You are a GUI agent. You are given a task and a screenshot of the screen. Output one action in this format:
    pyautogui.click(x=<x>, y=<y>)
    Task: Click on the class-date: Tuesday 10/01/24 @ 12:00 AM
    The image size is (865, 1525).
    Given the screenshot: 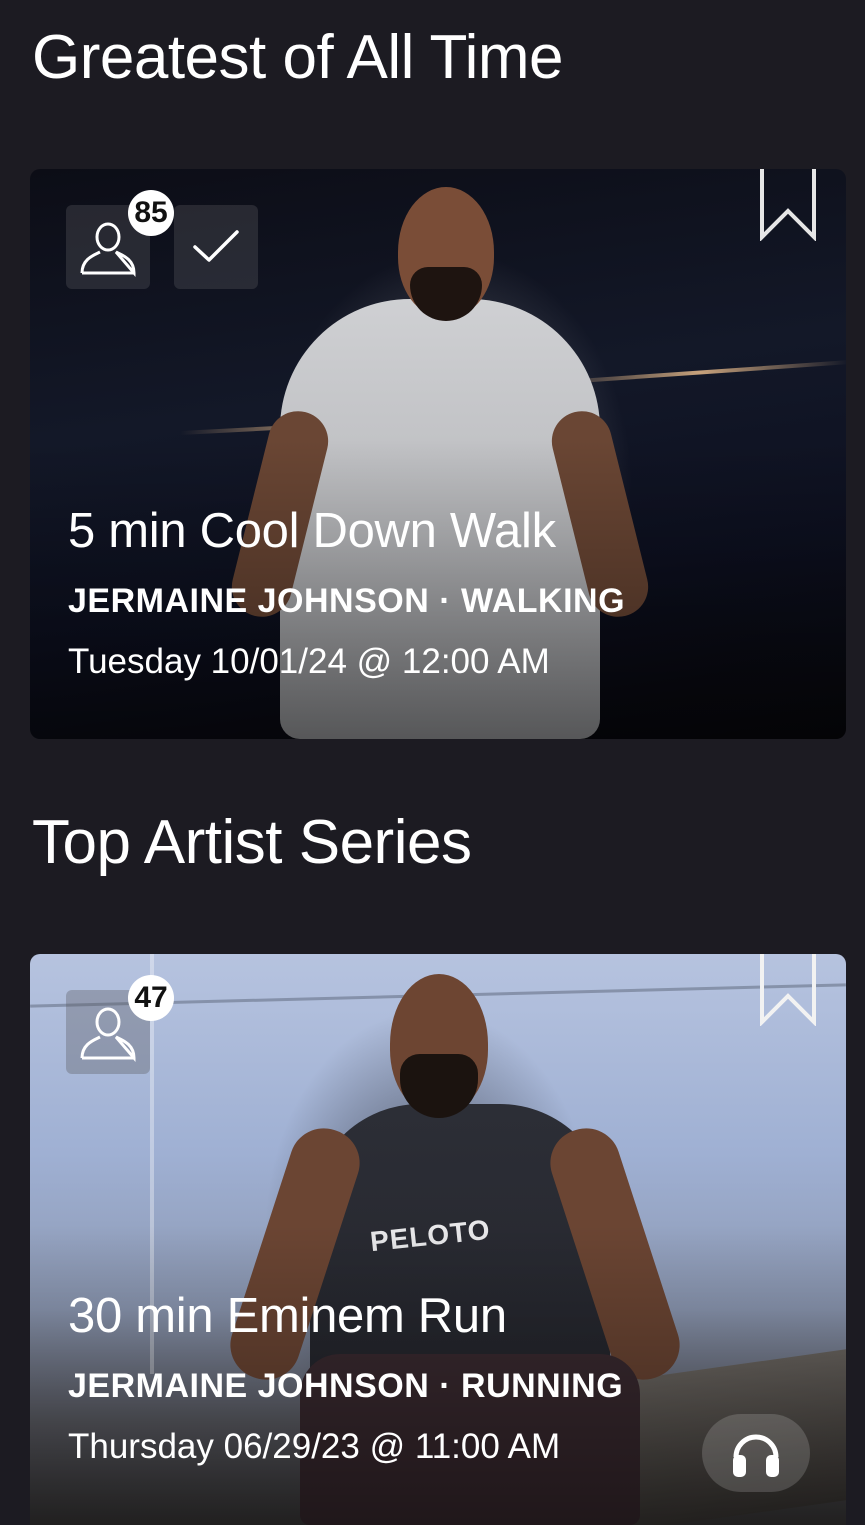 What is the action you would take?
    pyautogui.click(x=309, y=661)
    